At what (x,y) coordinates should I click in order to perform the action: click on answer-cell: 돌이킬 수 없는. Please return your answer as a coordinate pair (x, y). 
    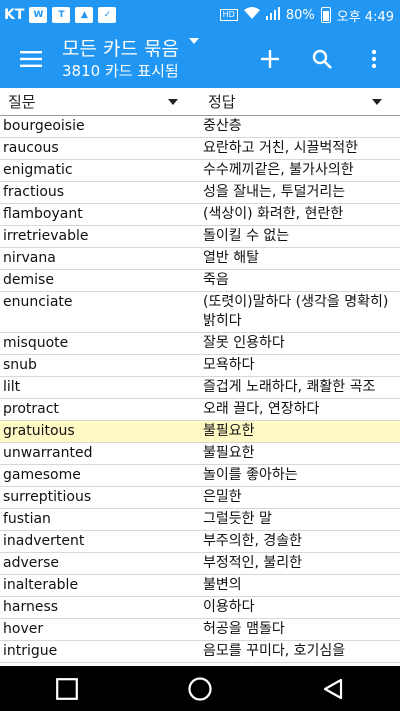
    Looking at the image, I should click on (246, 236).